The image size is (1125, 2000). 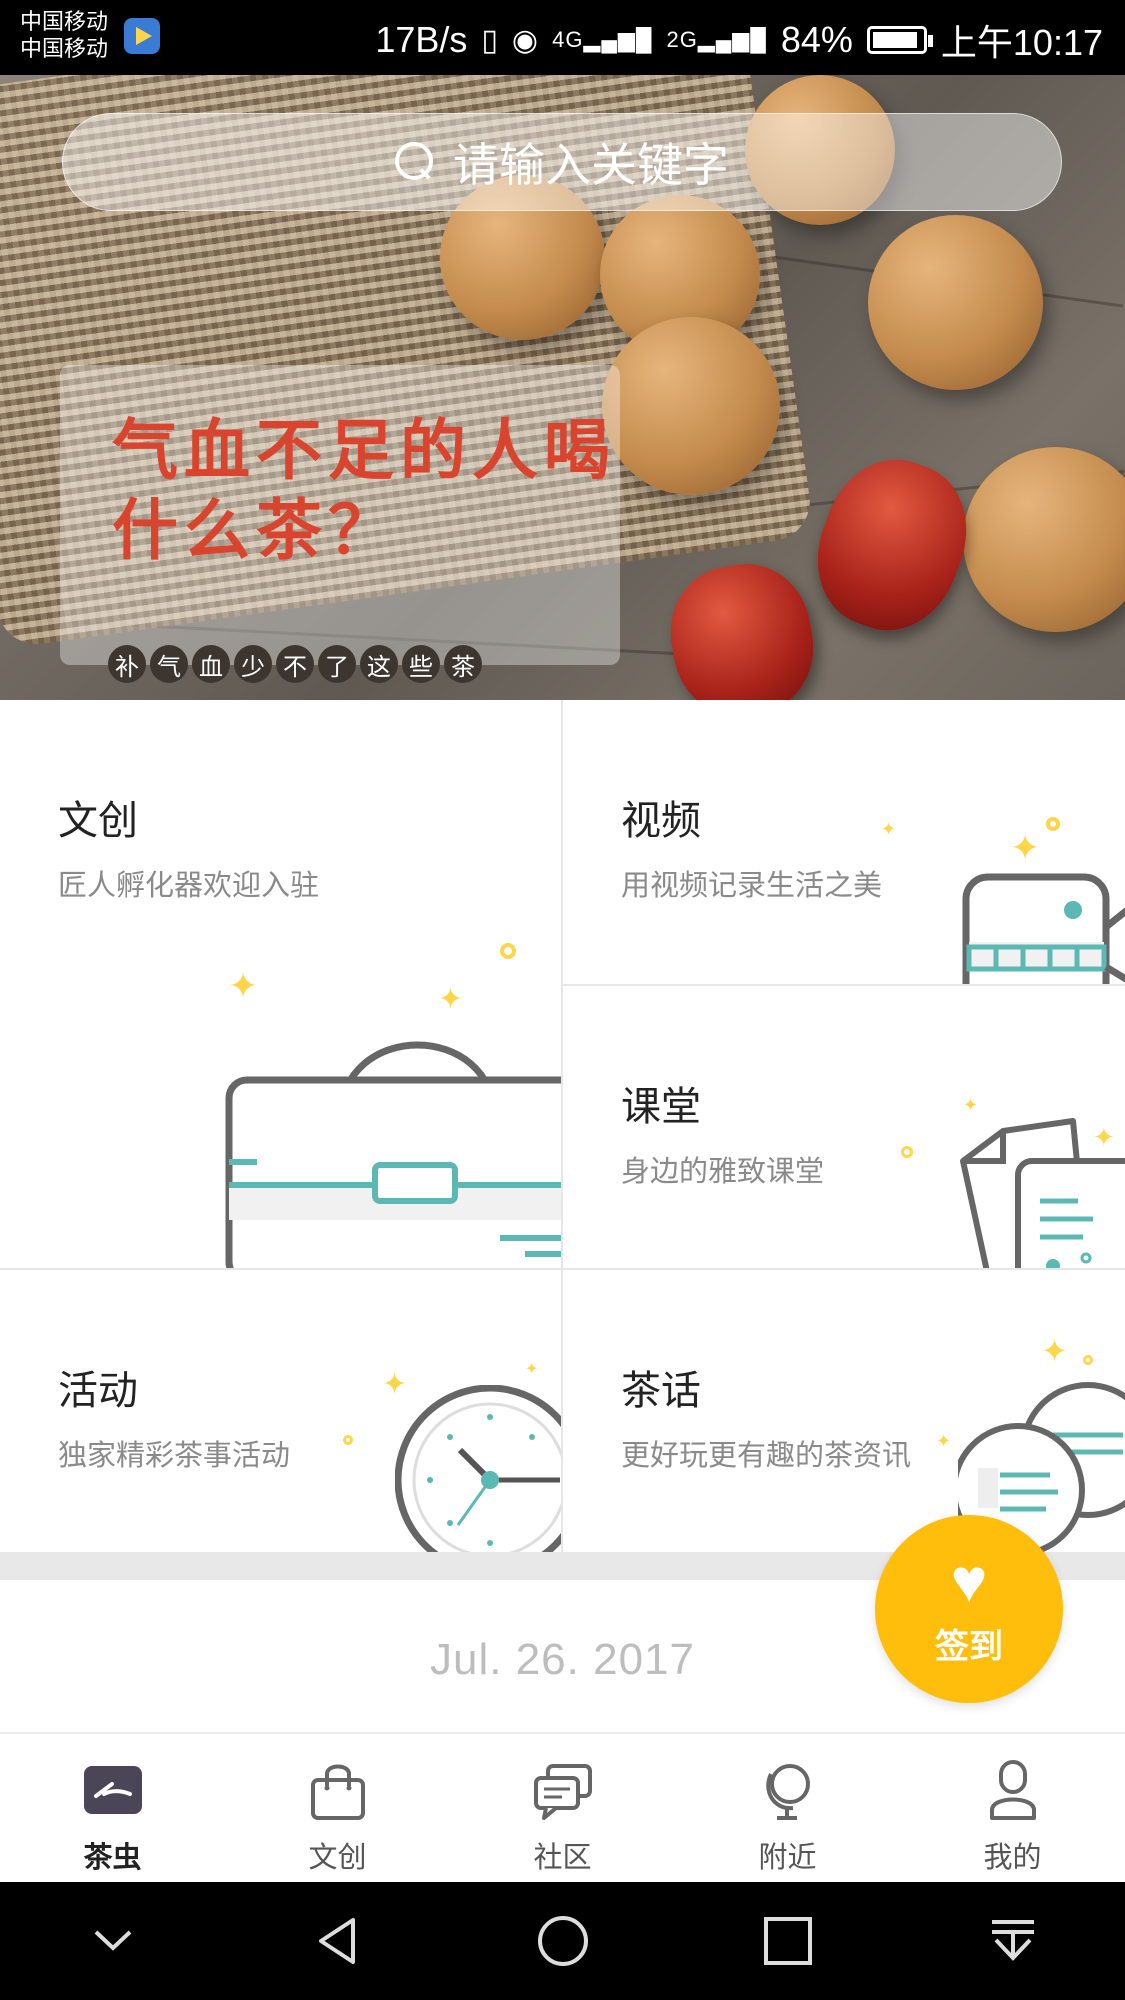 I want to click on grid-card-video: 视频 用视频记录生活之美 ✦ ✦, so click(x=844, y=842).